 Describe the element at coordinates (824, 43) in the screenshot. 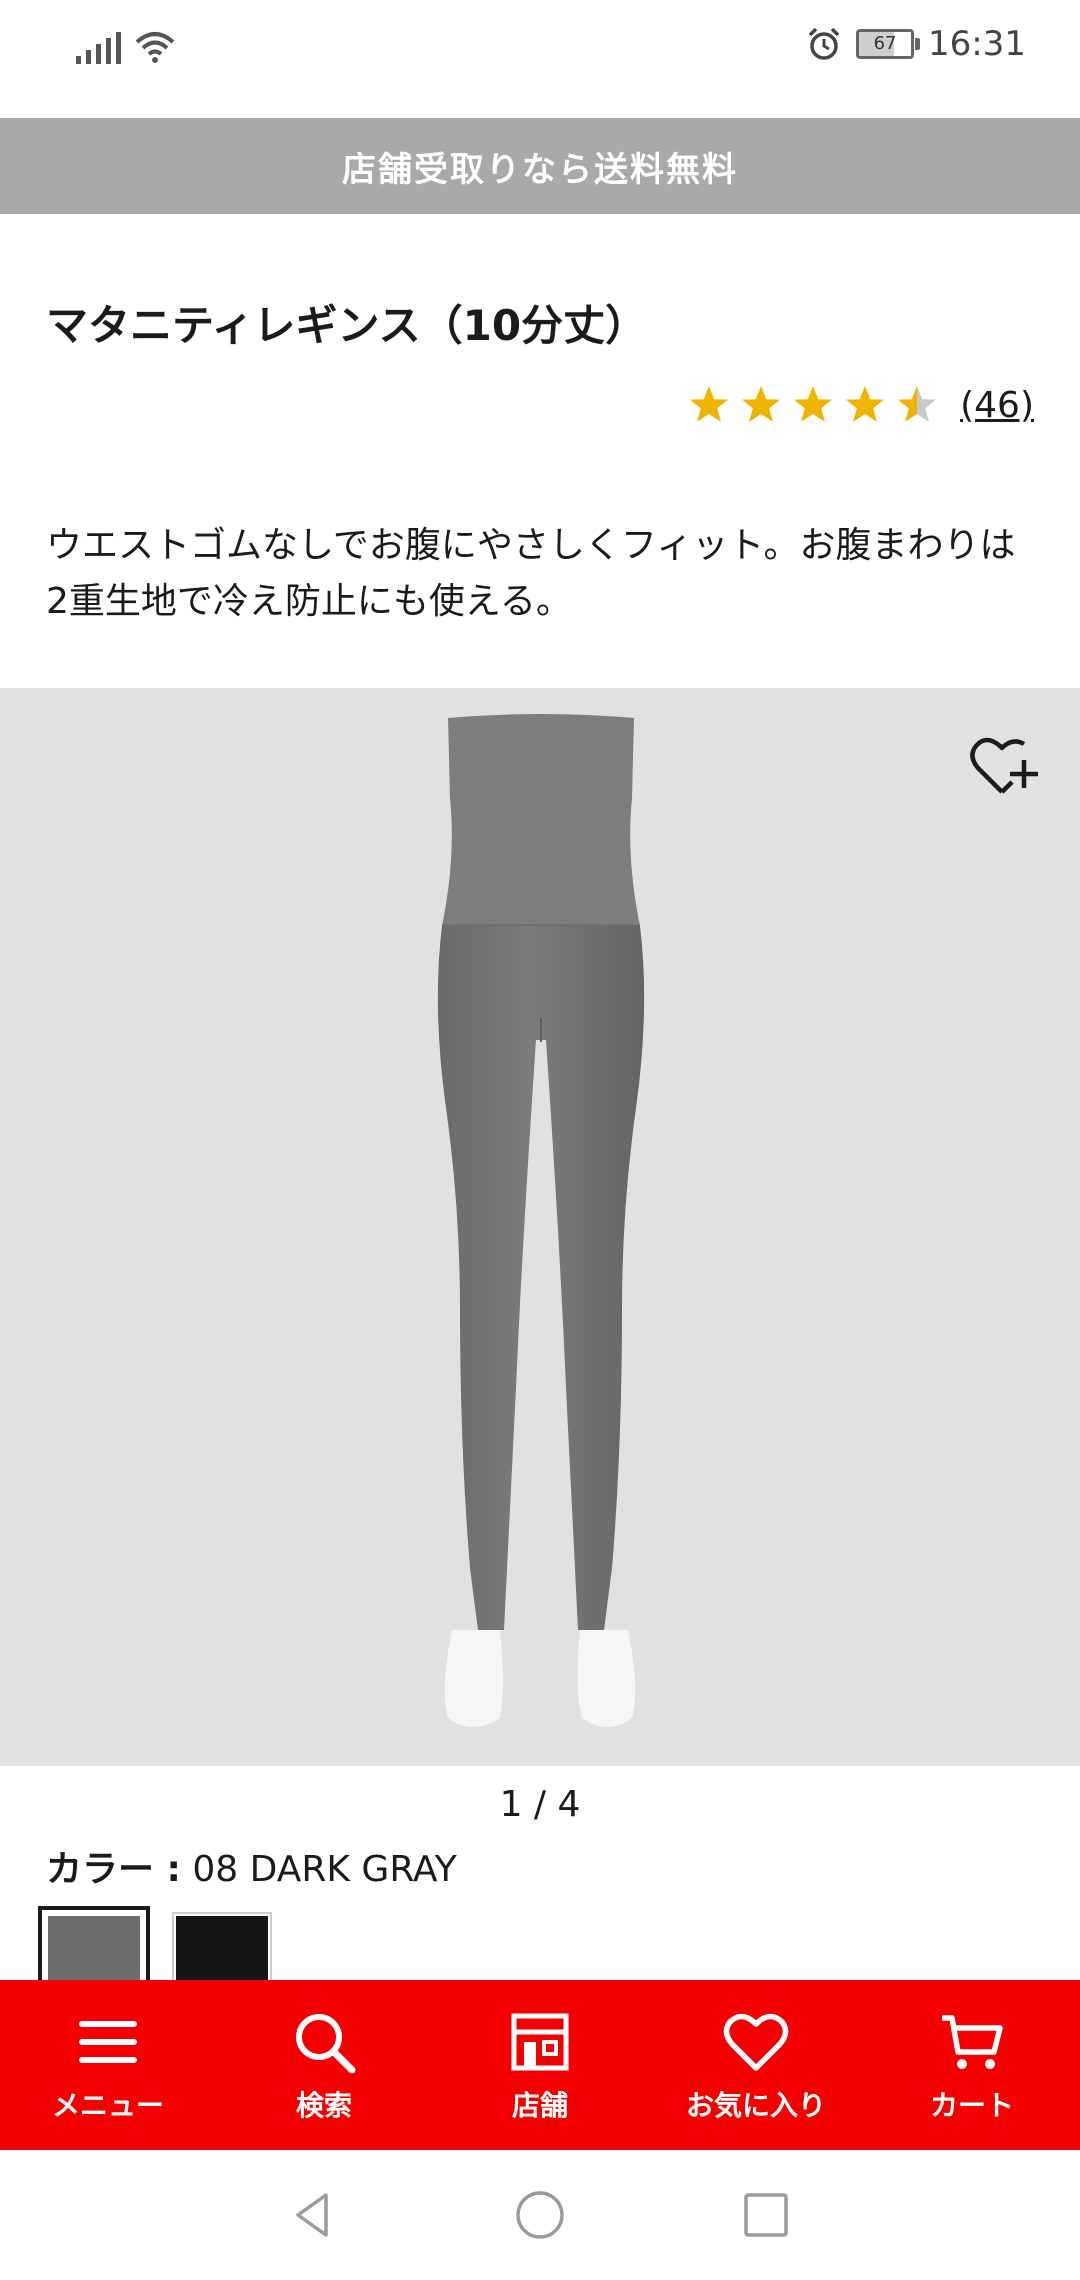

I see `alarm-icon` at that location.